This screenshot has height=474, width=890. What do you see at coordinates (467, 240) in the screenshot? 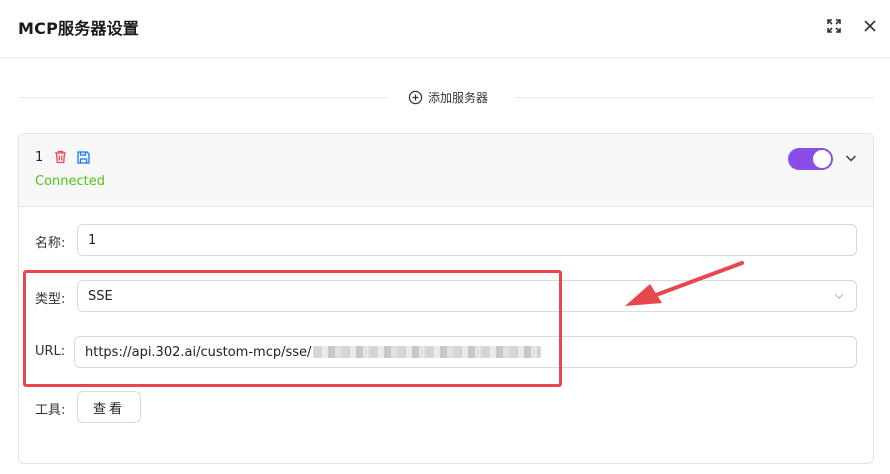
I see `name-input: 1` at bounding box center [467, 240].